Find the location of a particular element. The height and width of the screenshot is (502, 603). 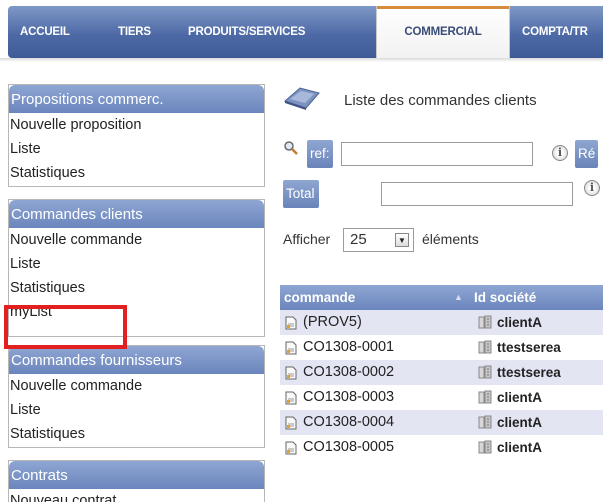

order-ref-link: CO1308-0004 is located at coordinates (348, 422).